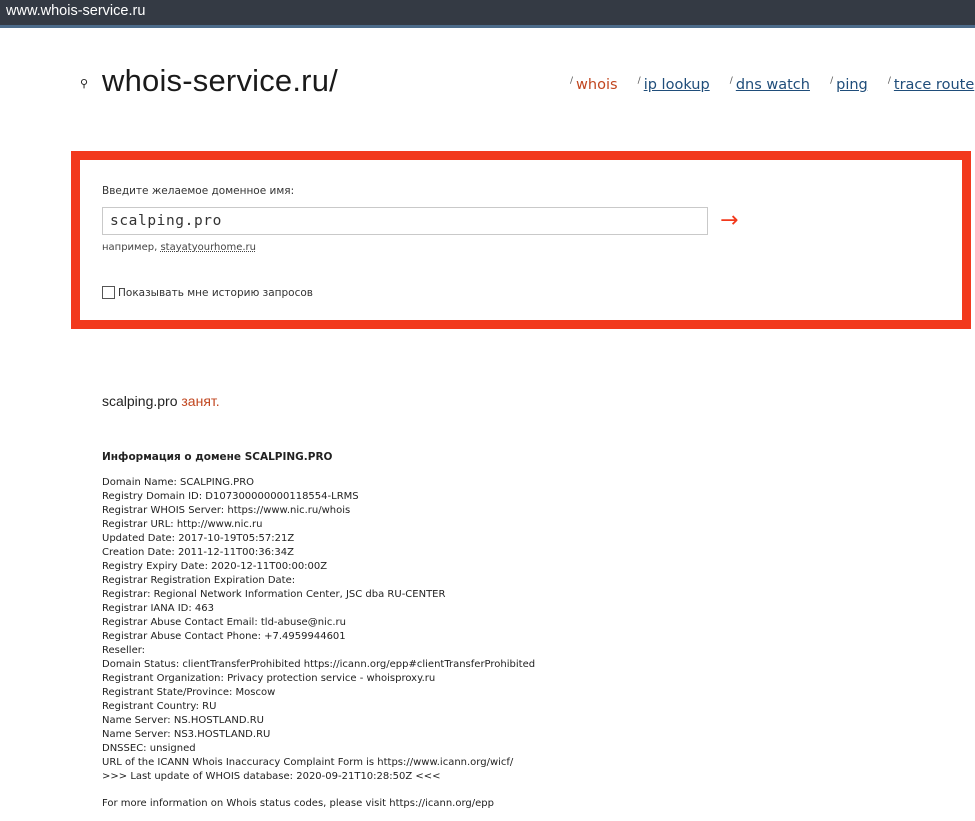 Image resolution: width=975 pixels, height=821 pixels. I want to click on status-badge: занят., so click(200, 401).